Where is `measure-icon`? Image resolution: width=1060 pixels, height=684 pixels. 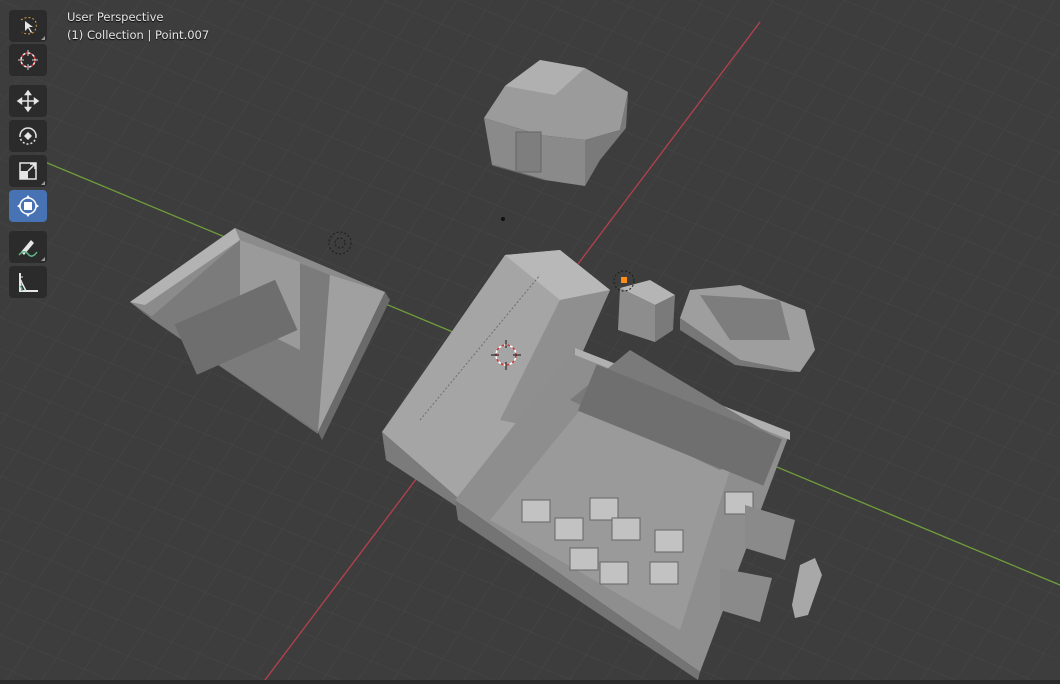 measure-icon is located at coordinates (28, 282).